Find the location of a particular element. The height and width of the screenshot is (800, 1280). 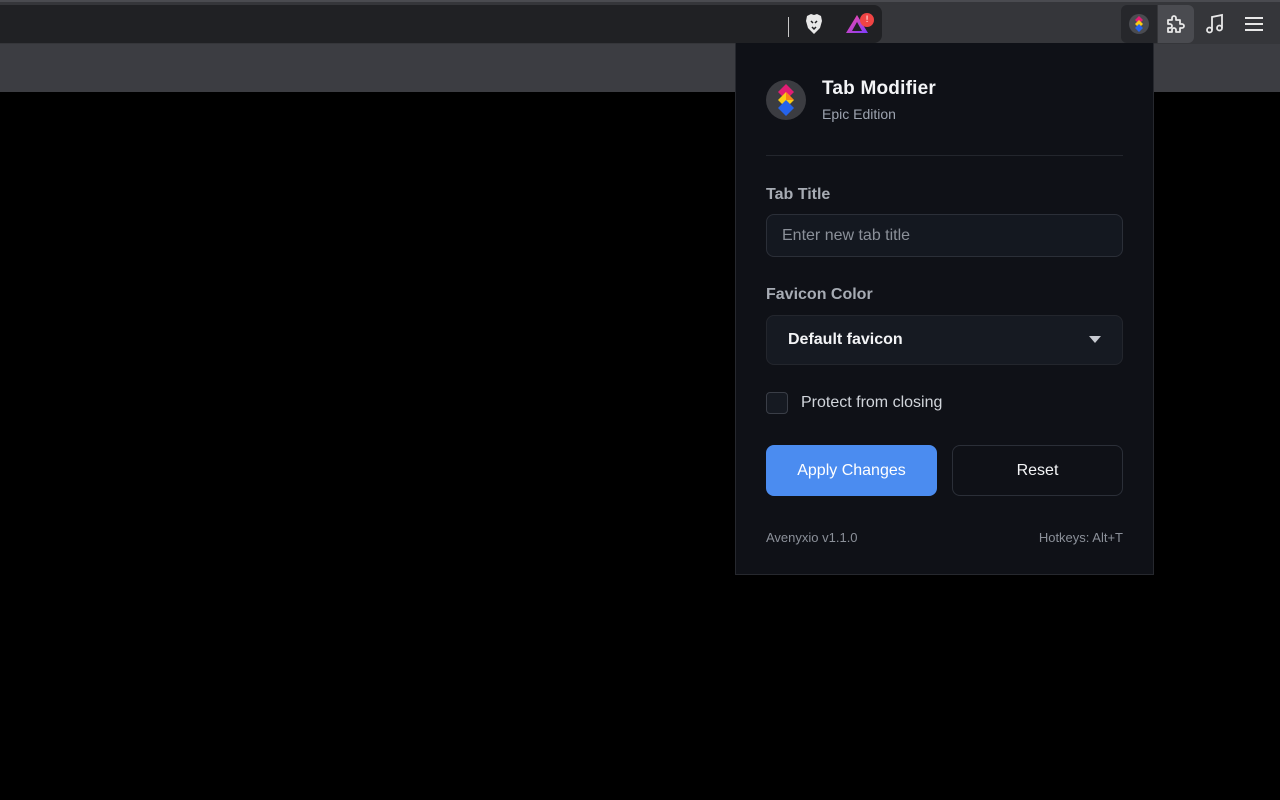

app-subtitle: Epic Edition is located at coordinates (859, 114).